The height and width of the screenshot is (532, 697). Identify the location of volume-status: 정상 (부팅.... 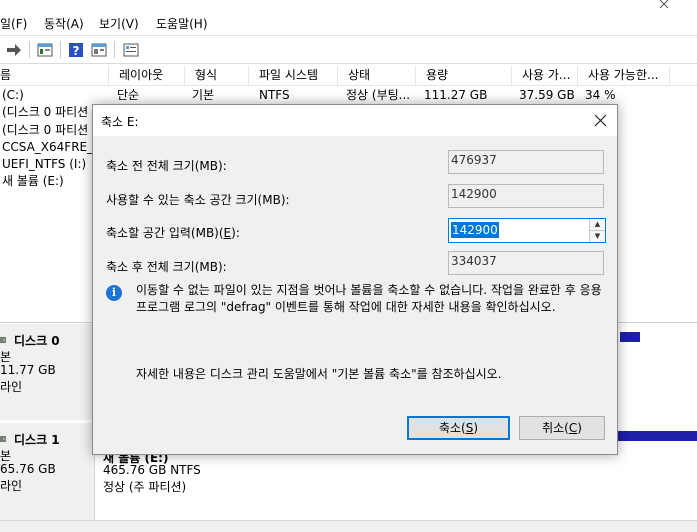
(378, 95).